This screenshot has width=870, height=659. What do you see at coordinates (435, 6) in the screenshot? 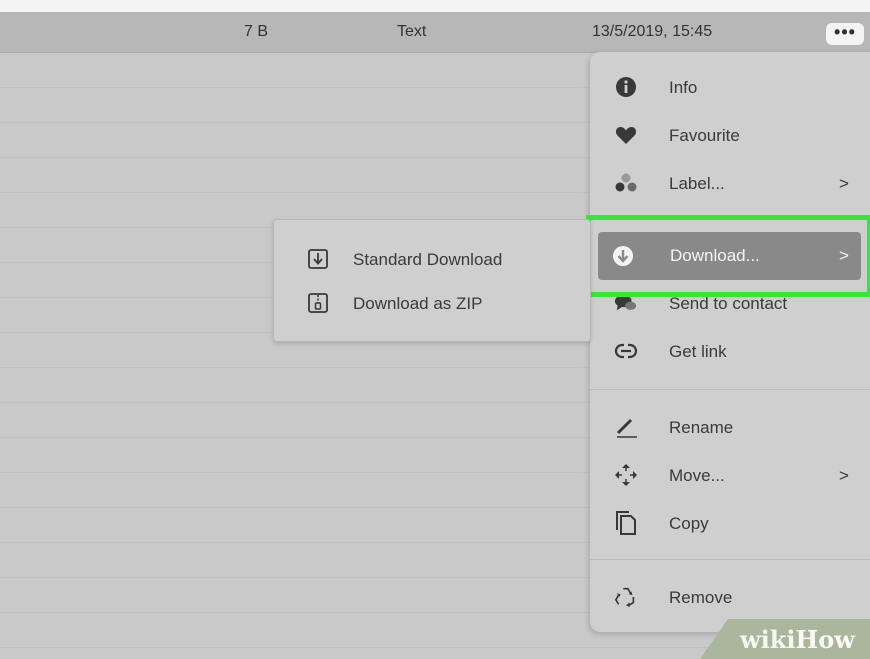
I see `top-strip` at bounding box center [435, 6].